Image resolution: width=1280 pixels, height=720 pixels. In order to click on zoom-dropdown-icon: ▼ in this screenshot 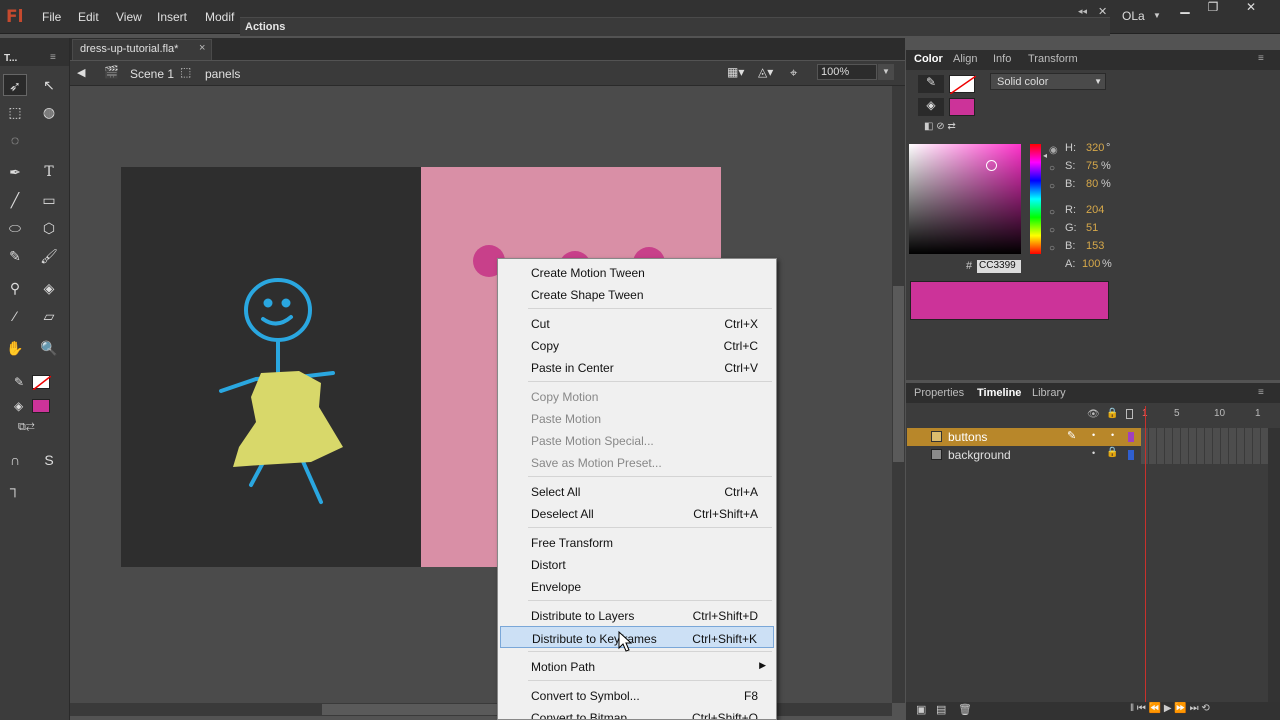, I will do `click(886, 72)`.